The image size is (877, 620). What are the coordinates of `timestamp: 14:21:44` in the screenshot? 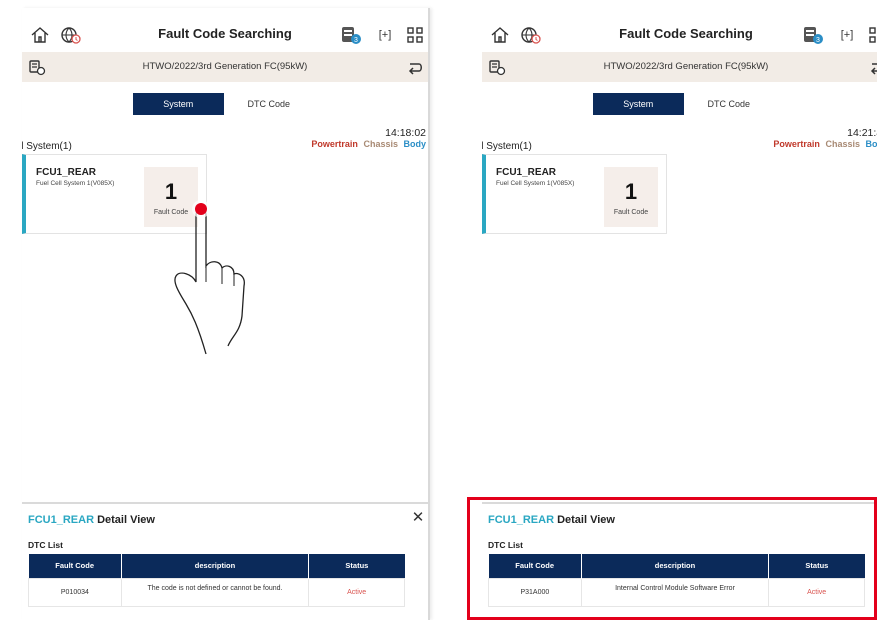 It's located at (862, 133).